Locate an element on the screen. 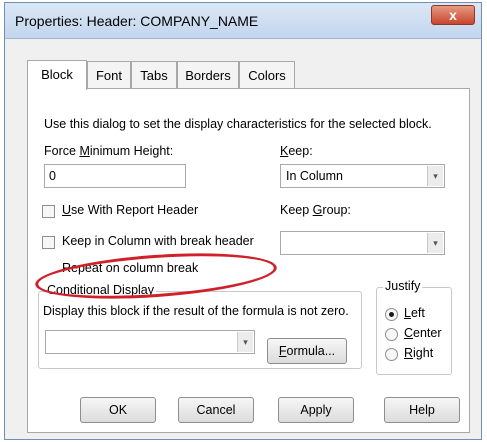 This screenshot has height=442, width=487. justify-right-radio is located at coordinates (391, 354).